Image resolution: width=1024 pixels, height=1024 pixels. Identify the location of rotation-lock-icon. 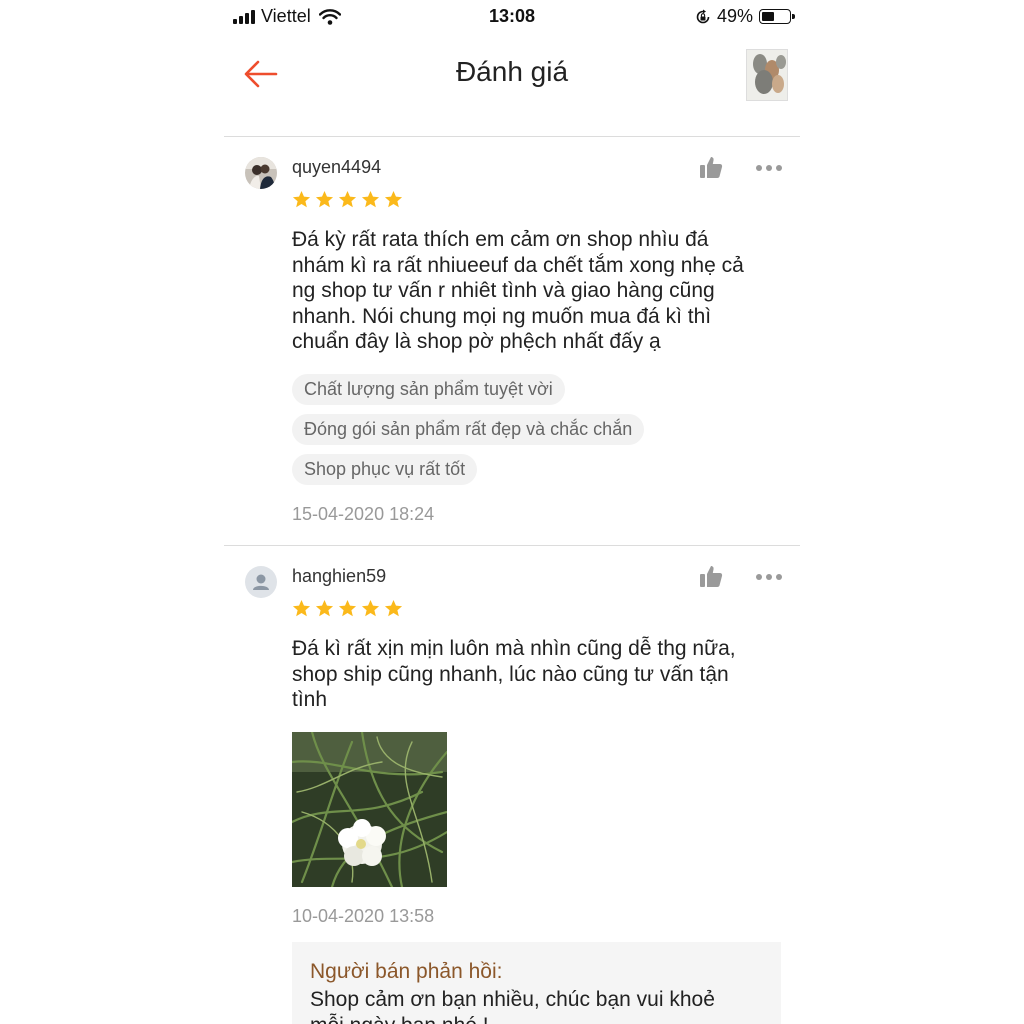
(703, 16).